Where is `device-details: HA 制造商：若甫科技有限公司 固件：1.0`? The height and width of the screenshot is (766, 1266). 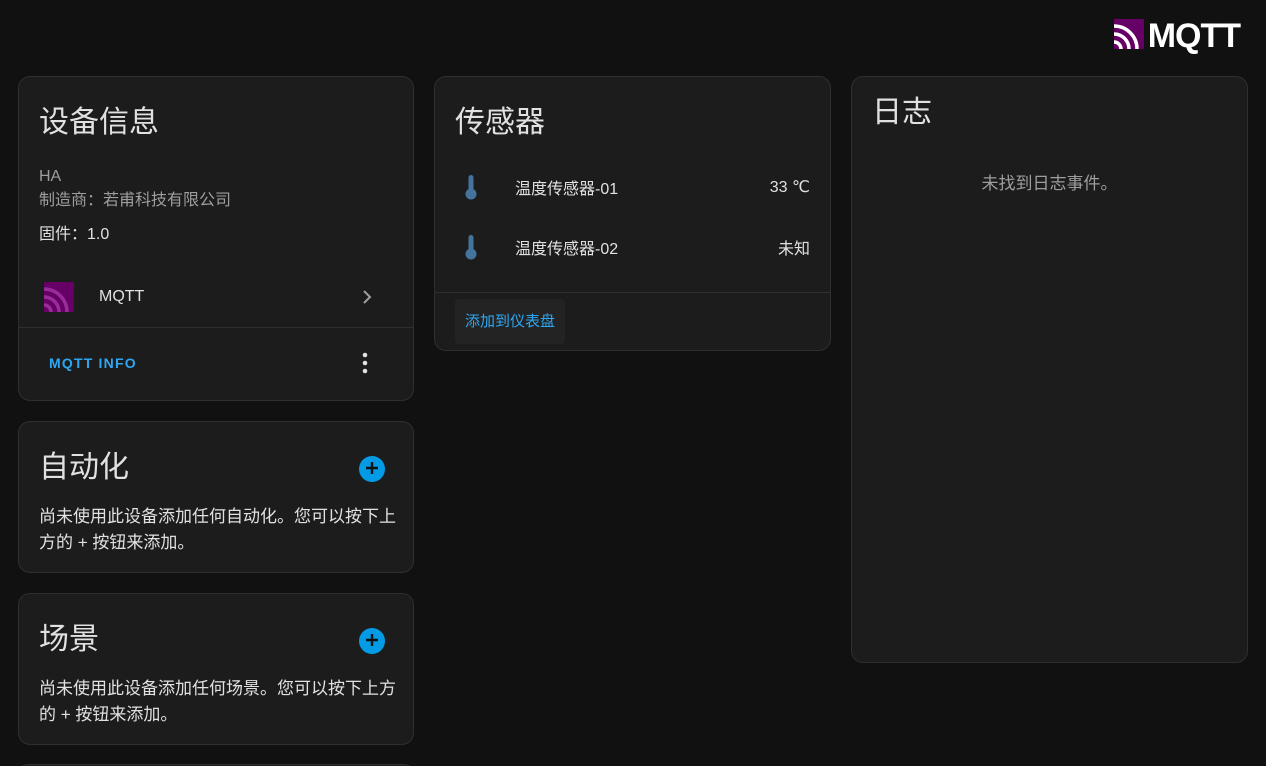 device-details: HA 制造商：若甫科技有限公司 固件：1.0 is located at coordinates (135, 206).